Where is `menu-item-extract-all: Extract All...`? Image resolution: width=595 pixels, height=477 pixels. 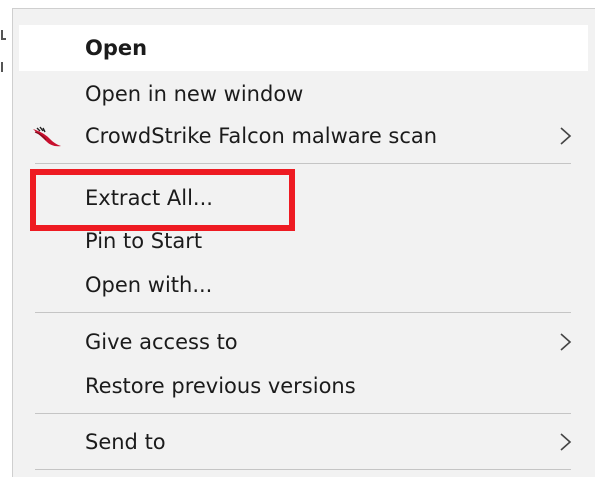 menu-item-extract-all: Extract All... is located at coordinates (304, 198).